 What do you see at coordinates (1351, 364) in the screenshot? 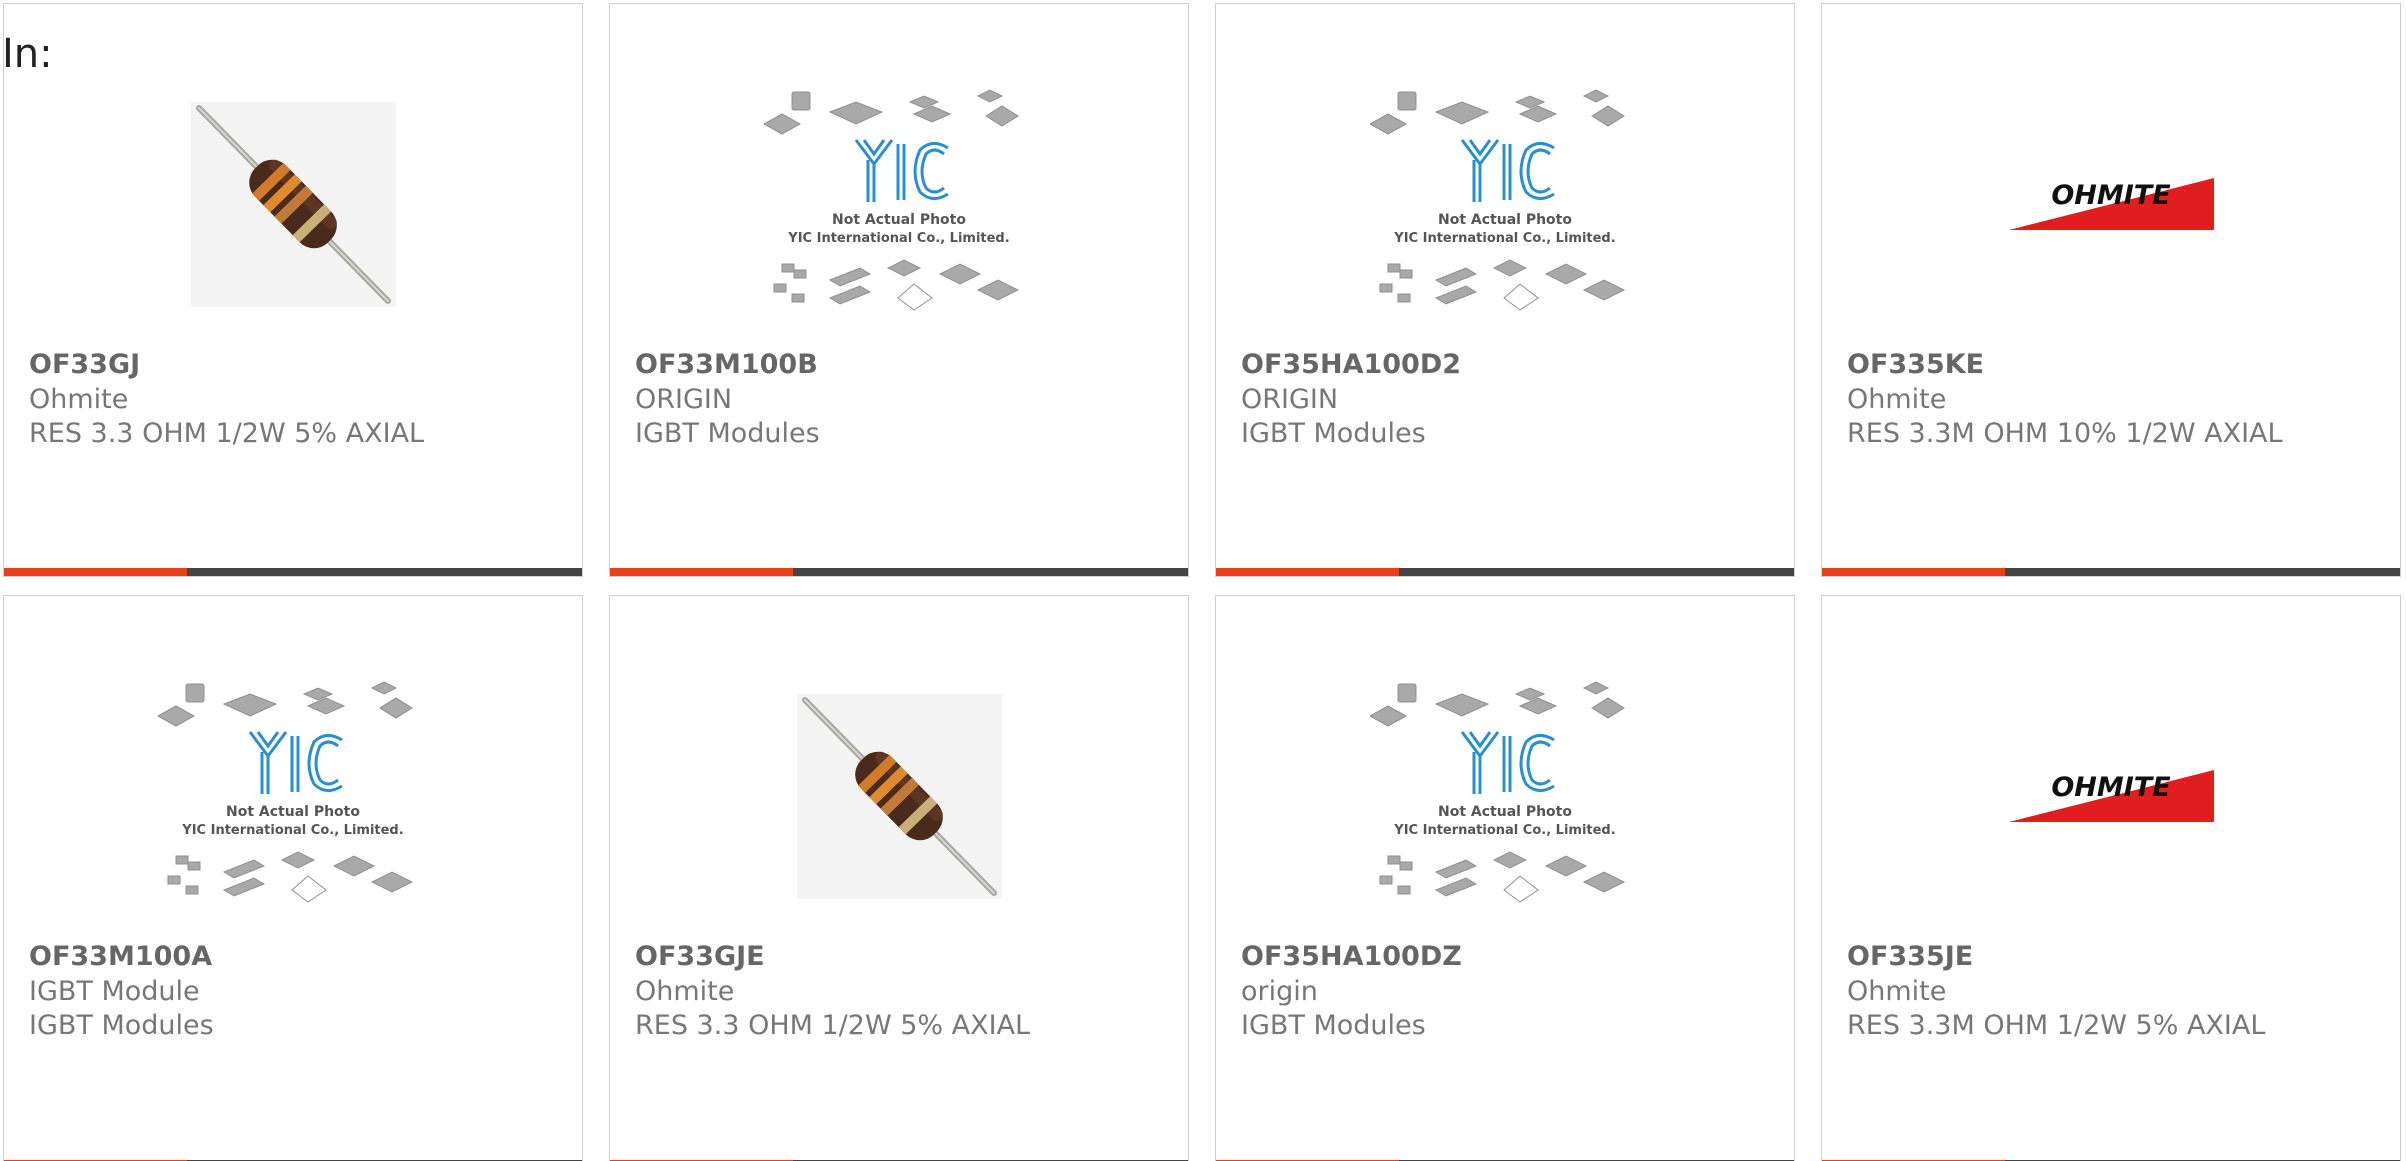
I see `part-number: OF35HA100D2` at bounding box center [1351, 364].